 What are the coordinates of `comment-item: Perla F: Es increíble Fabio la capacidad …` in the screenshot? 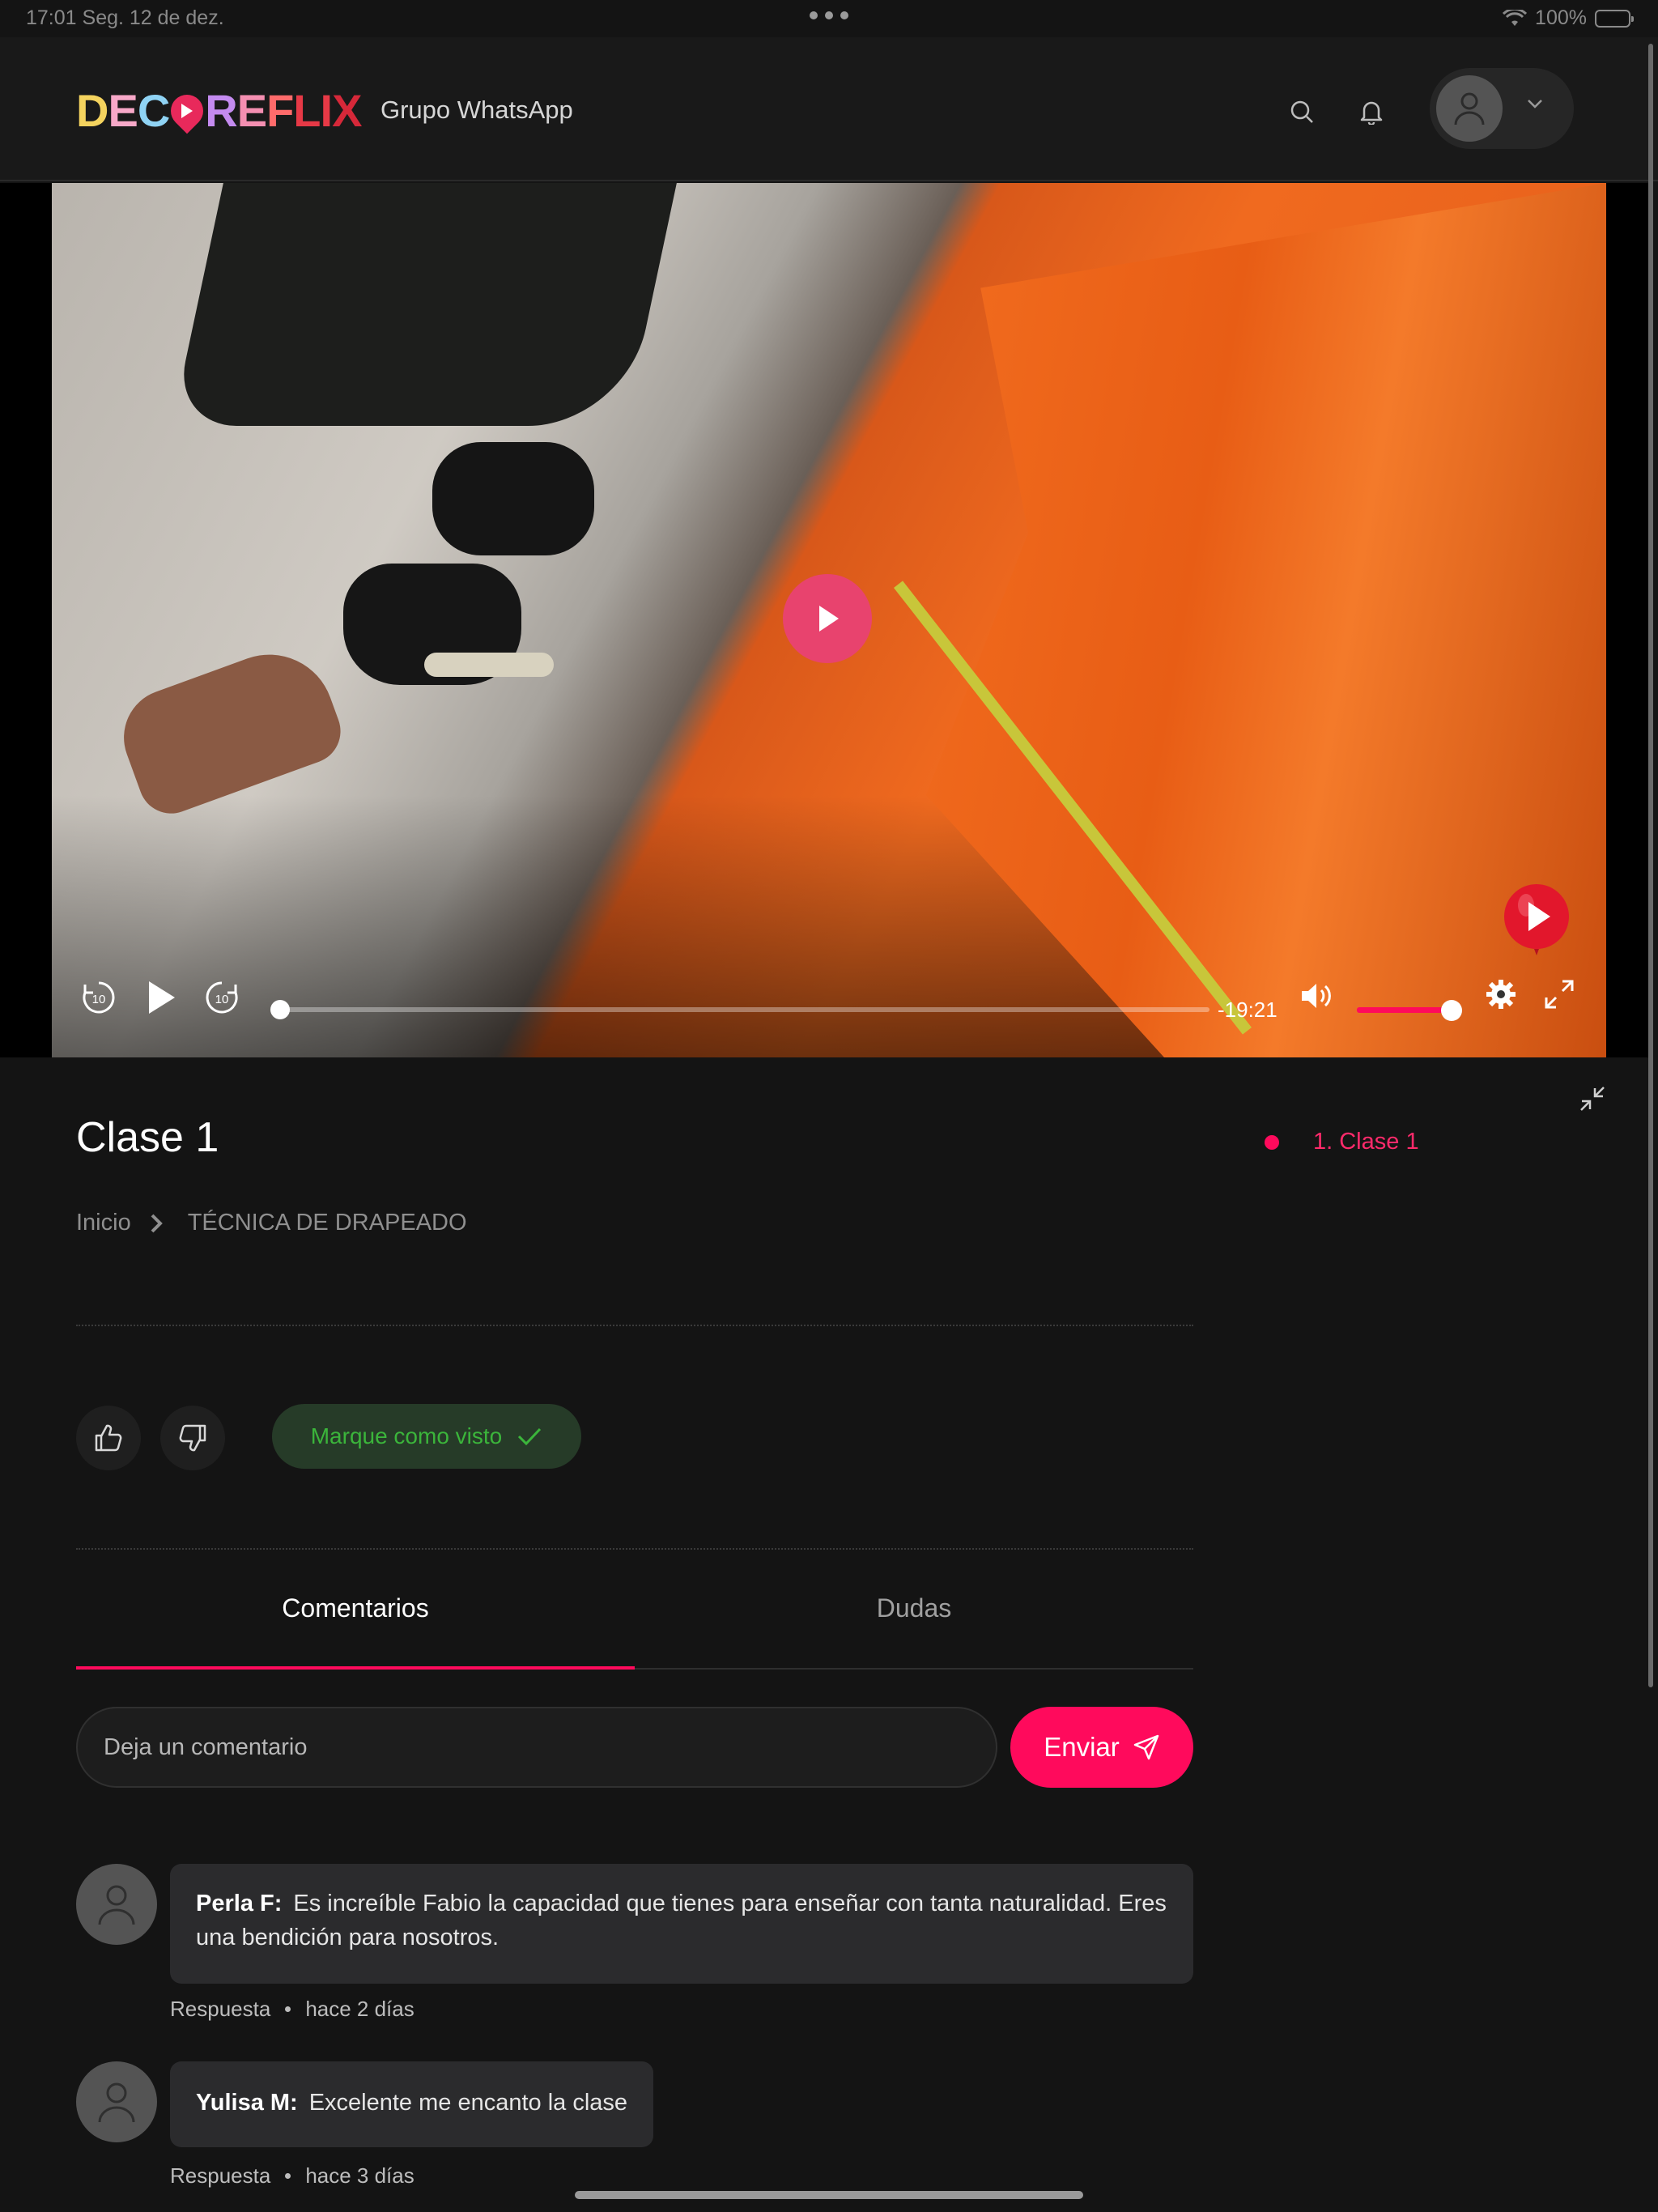 It's located at (634, 1945).